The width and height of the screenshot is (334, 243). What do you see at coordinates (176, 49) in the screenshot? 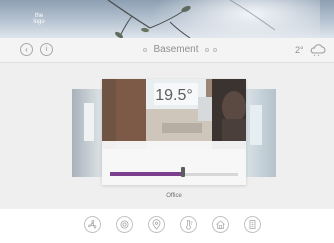
I see `room-title: Basement` at bounding box center [176, 49].